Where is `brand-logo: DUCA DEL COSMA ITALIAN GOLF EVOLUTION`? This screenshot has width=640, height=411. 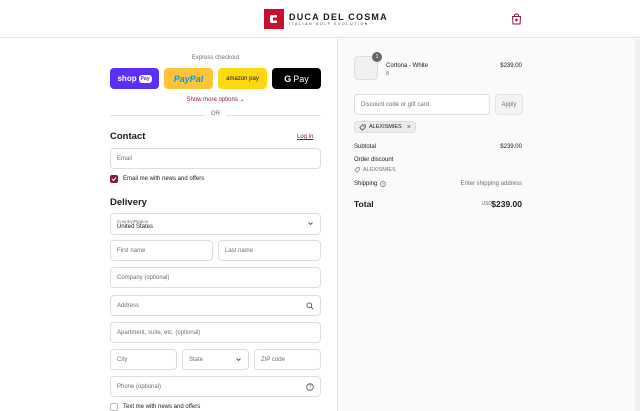 brand-logo: DUCA DEL COSMA ITALIAN GOLF EVOLUTION is located at coordinates (326, 19).